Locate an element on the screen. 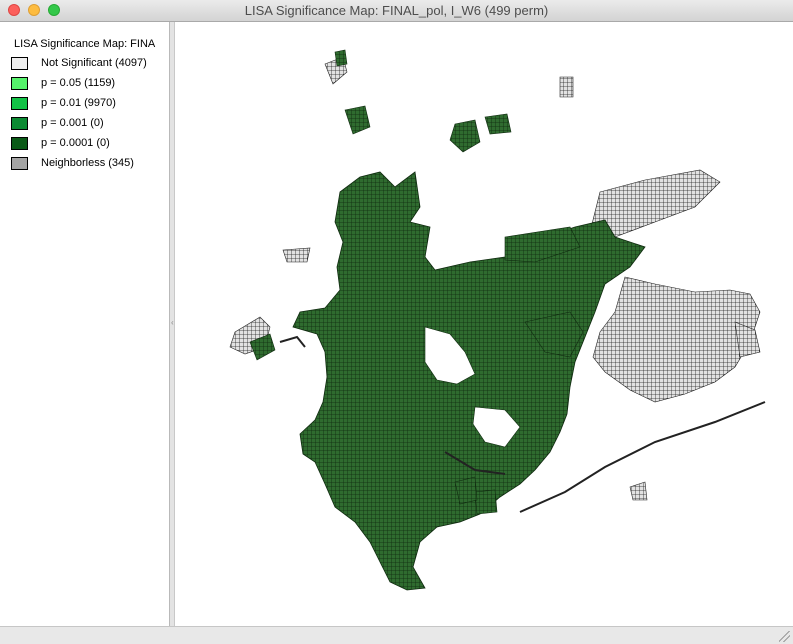 The height and width of the screenshot is (644, 793). legend-item-p-0001: p = 0.001 (0) is located at coordinates (90, 124).